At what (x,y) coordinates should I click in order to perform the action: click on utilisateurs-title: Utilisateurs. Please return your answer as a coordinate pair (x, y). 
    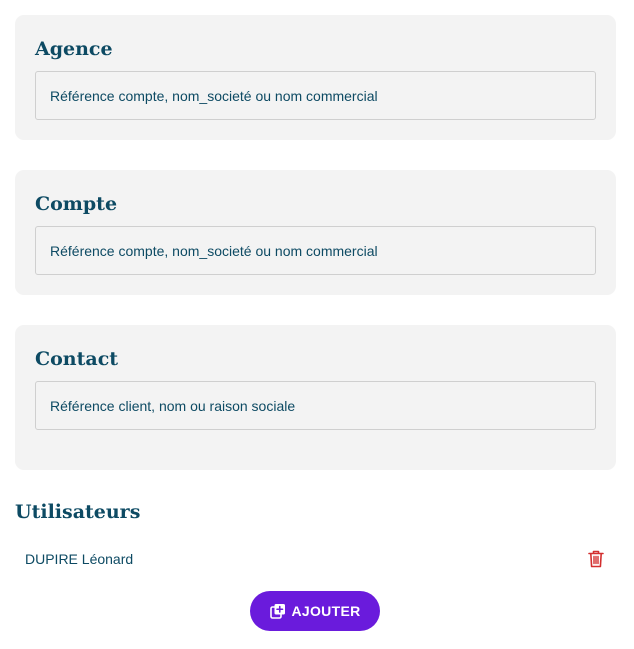
    Looking at the image, I should click on (78, 512).